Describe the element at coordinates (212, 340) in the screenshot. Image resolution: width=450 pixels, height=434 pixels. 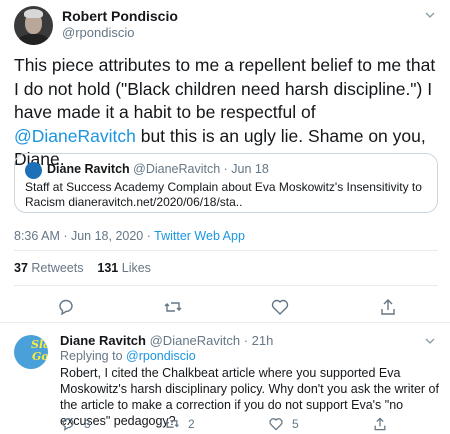
I see `reply-meta: @DianeRavitch · 21h` at that location.